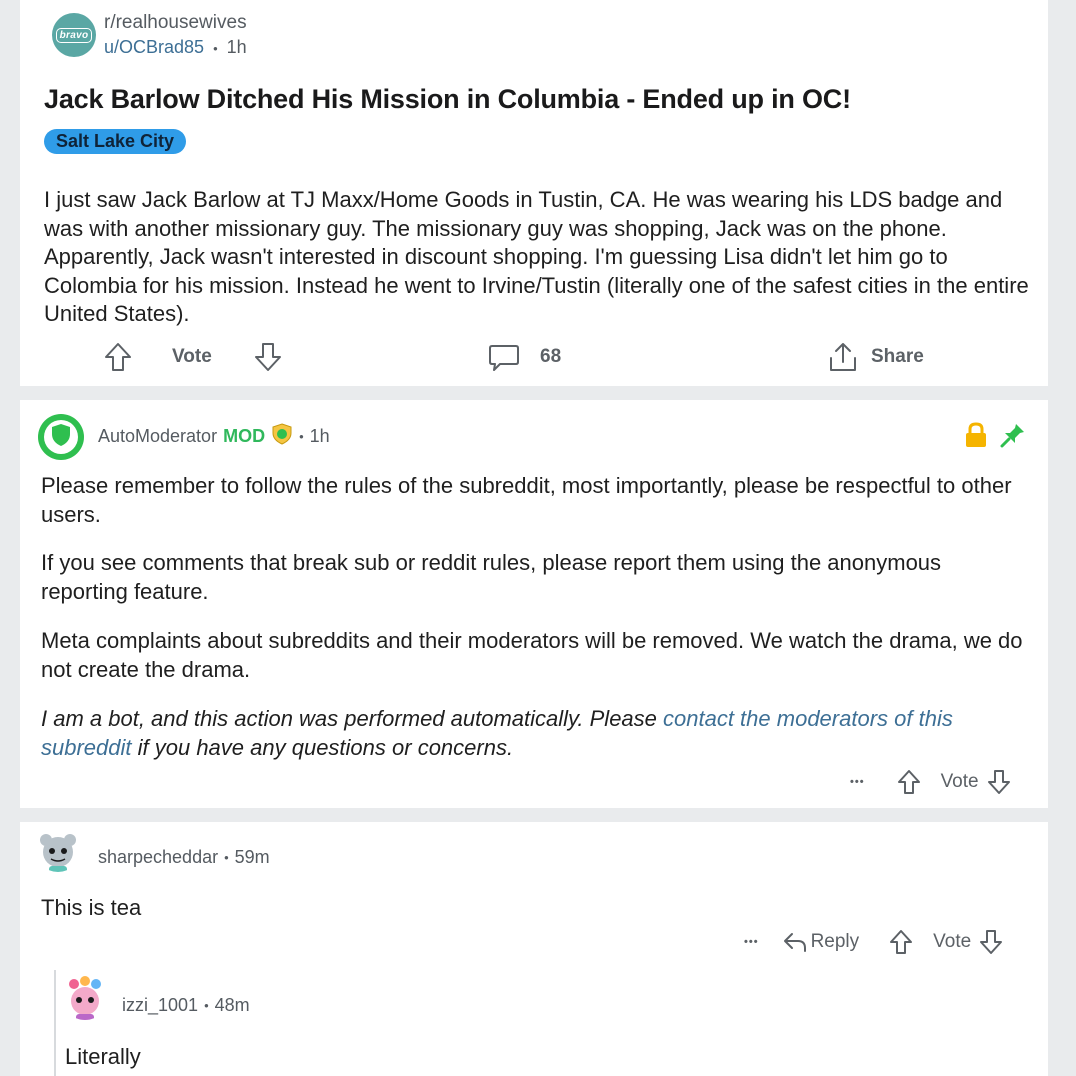 This screenshot has height=1076, width=1076. I want to click on post-vote-label: Vote, so click(192, 356).